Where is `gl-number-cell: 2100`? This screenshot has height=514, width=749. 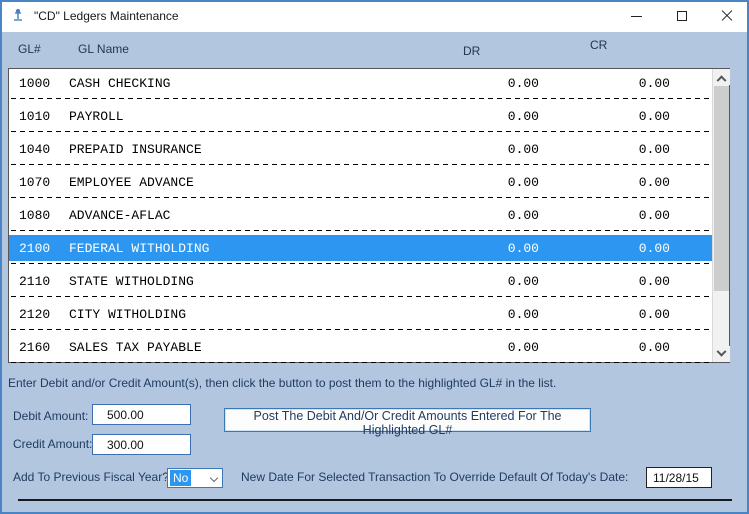 gl-number-cell: 2100 is located at coordinates (35, 248).